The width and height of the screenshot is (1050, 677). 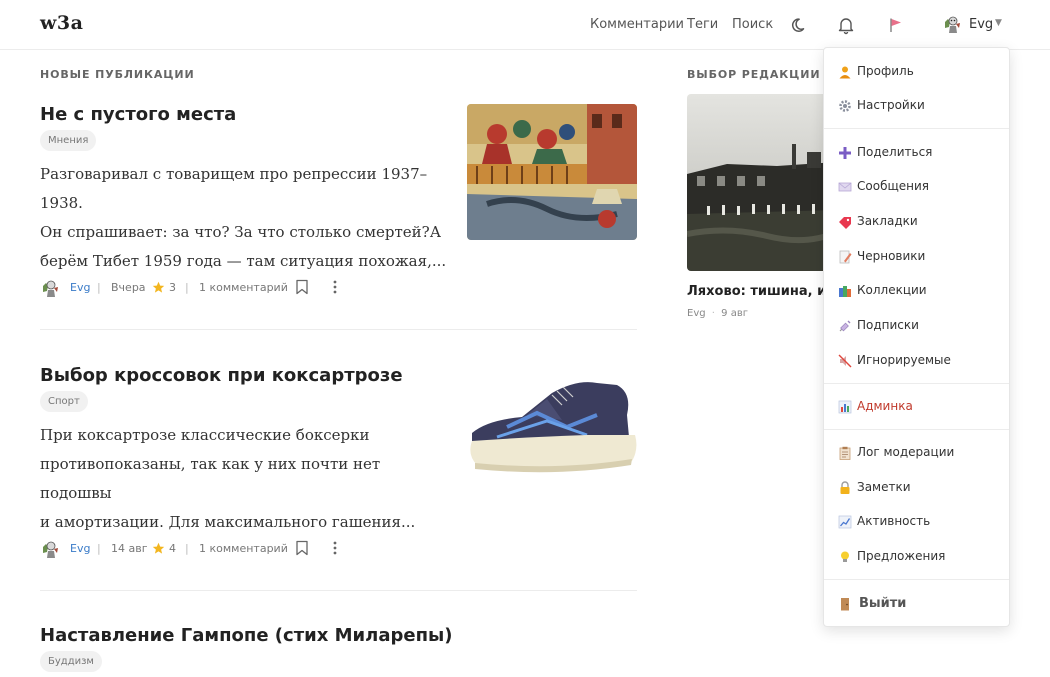 What do you see at coordinates (885, 71) in the screenshot?
I see `menu-item-label: Профиль` at bounding box center [885, 71].